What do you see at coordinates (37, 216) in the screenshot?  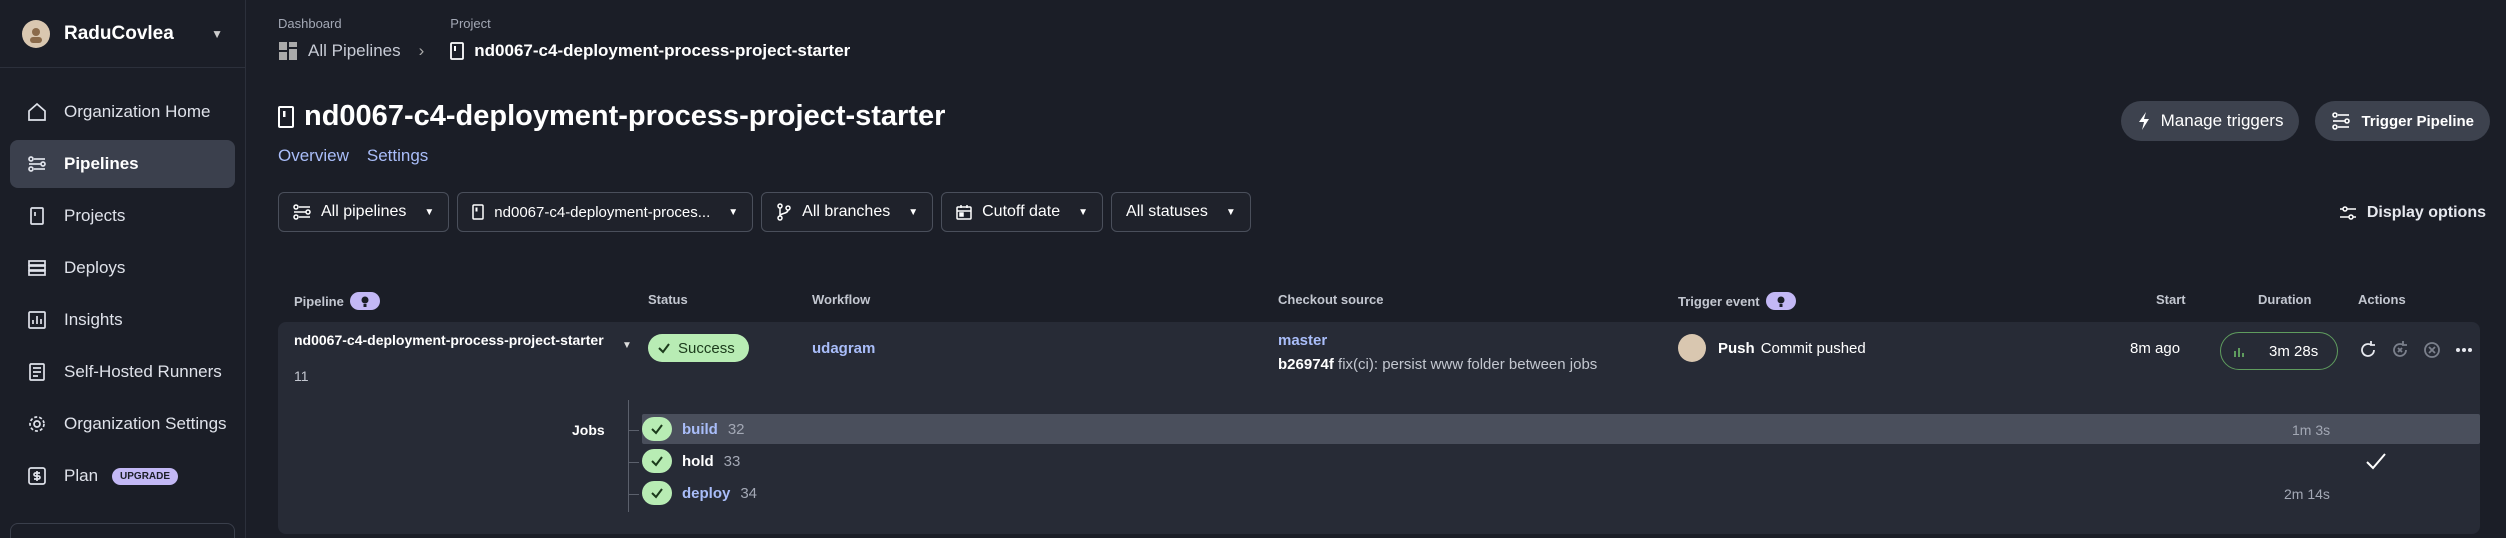 I see `projects-icon` at bounding box center [37, 216].